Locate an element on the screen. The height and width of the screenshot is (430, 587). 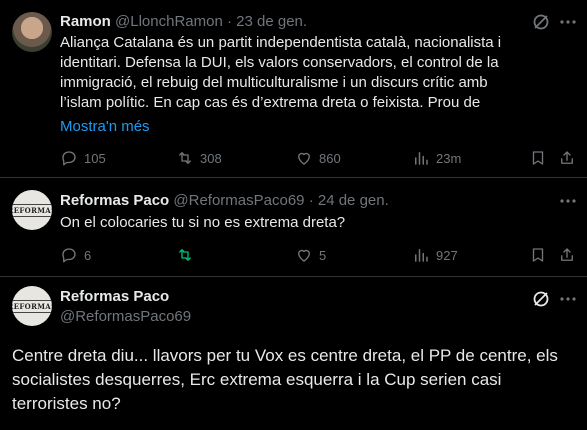
like-button: 860 is located at coordinates (318, 158).